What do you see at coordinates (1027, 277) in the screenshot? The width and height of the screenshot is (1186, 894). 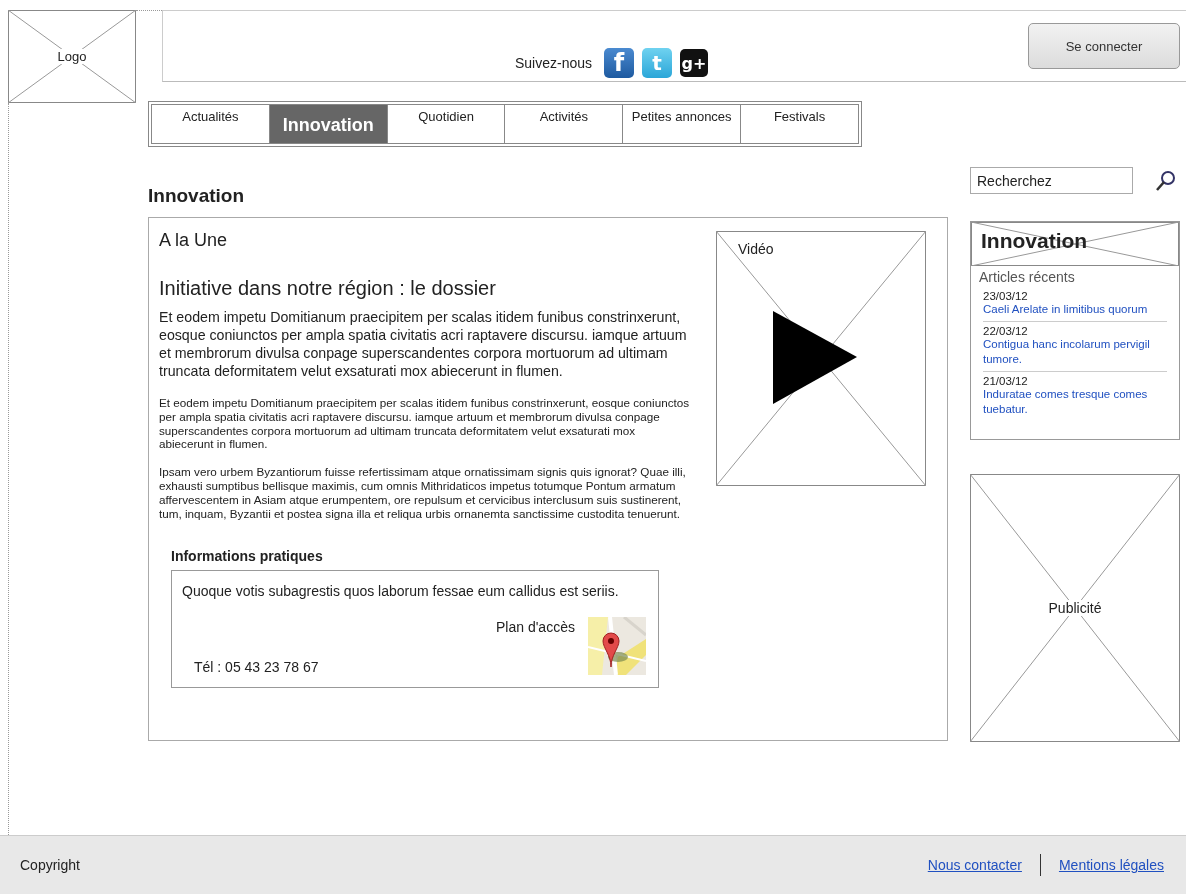 I see `card-subtitle: Articles récents` at bounding box center [1027, 277].